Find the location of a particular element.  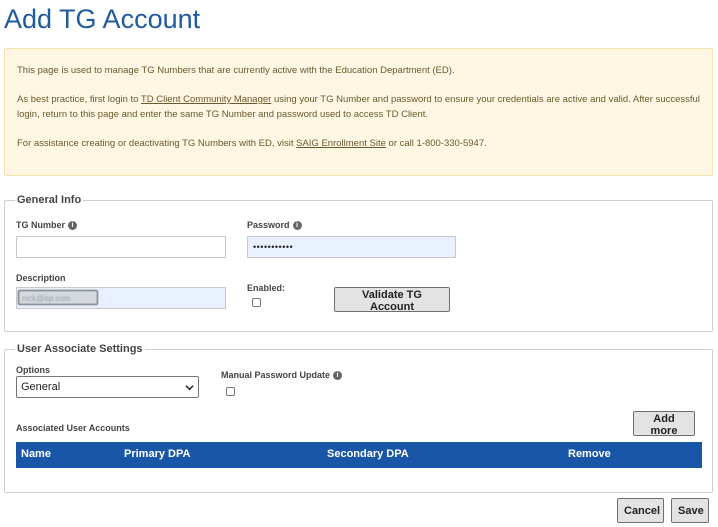

add-more-button: Add more is located at coordinates (664, 424).